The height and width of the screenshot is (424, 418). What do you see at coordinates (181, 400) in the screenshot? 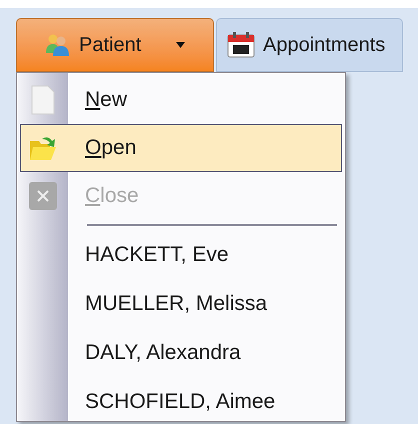
I see `recent-patient-item: SCHOFIELD, Aimee` at bounding box center [181, 400].